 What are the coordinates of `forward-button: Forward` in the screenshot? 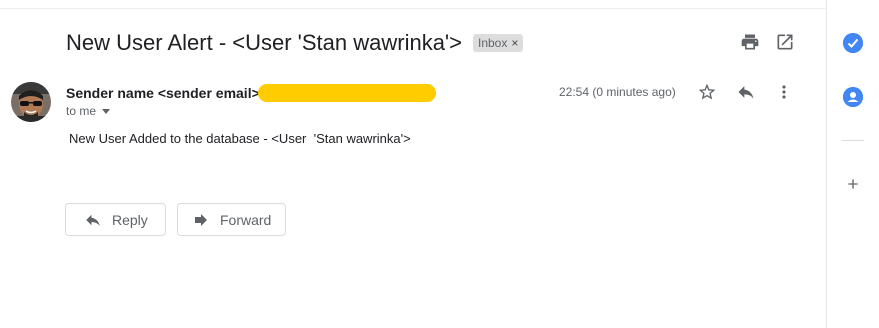 It's located at (231, 219).